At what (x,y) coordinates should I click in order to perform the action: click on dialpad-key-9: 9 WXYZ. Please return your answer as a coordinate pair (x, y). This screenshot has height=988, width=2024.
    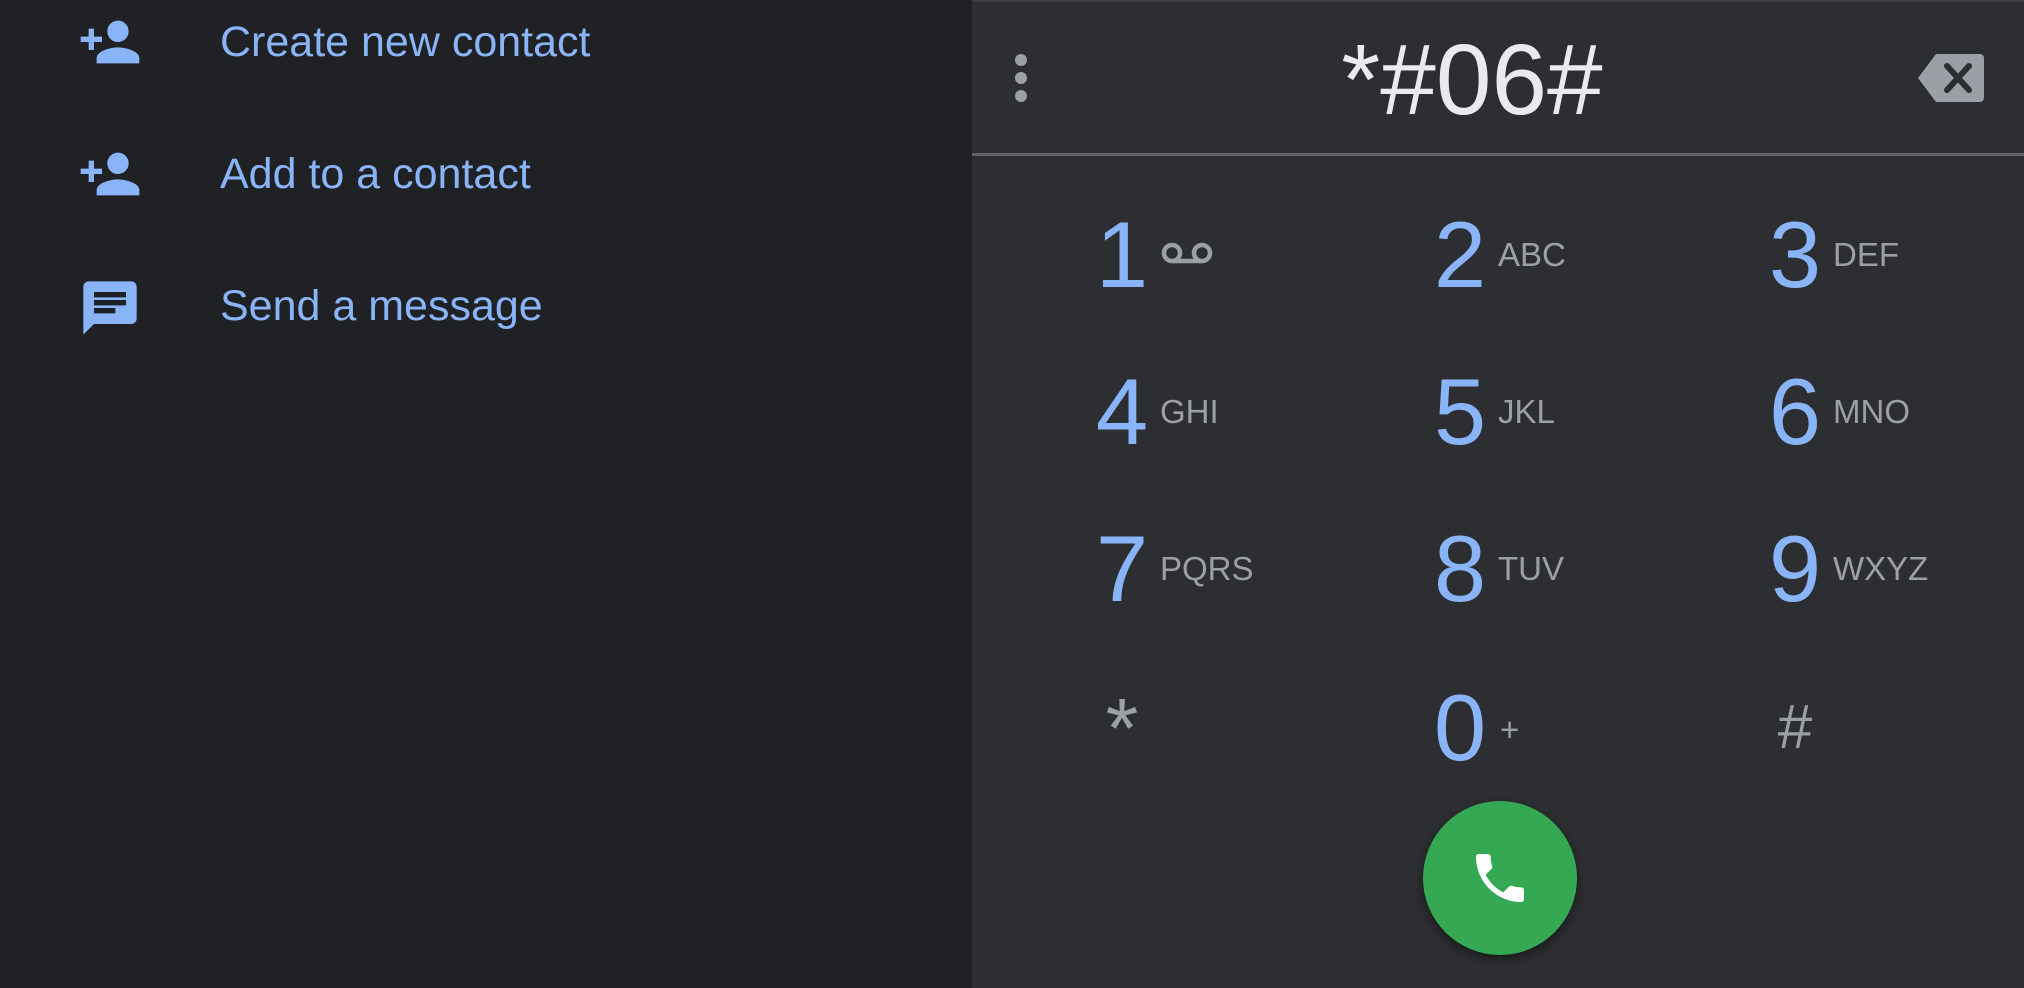
    Looking at the image, I should click on (1865, 579).